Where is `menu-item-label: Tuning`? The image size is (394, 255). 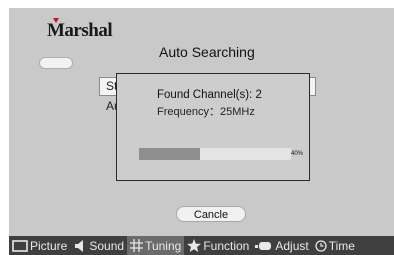
menu-item-label: Tuning is located at coordinates (163, 245).